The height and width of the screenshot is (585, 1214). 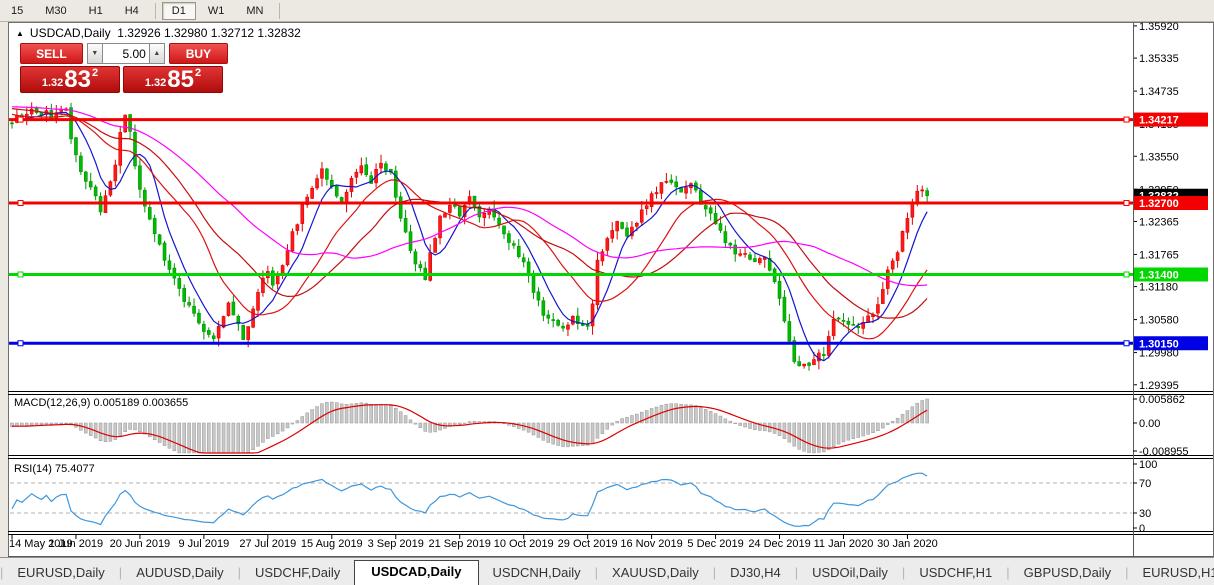 What do you see at coordinates (125, 53) in the screenshot?
I see `volume-input` at bounding box center [125, 53].